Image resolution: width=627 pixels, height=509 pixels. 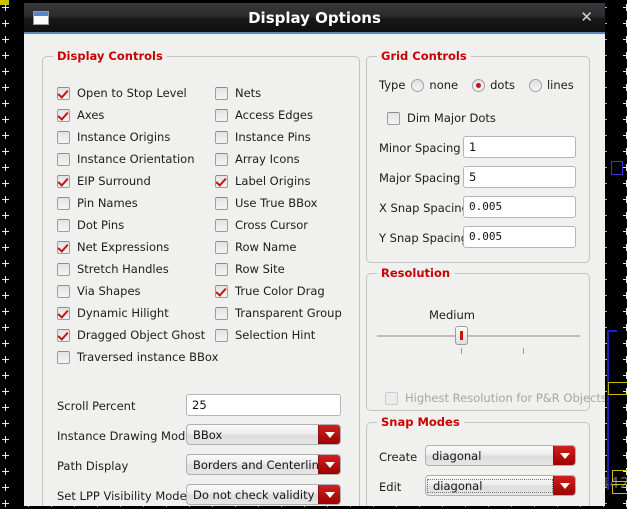 I want to click on checkbox-array-icons: Array Icons, so click(x=257, y=159).